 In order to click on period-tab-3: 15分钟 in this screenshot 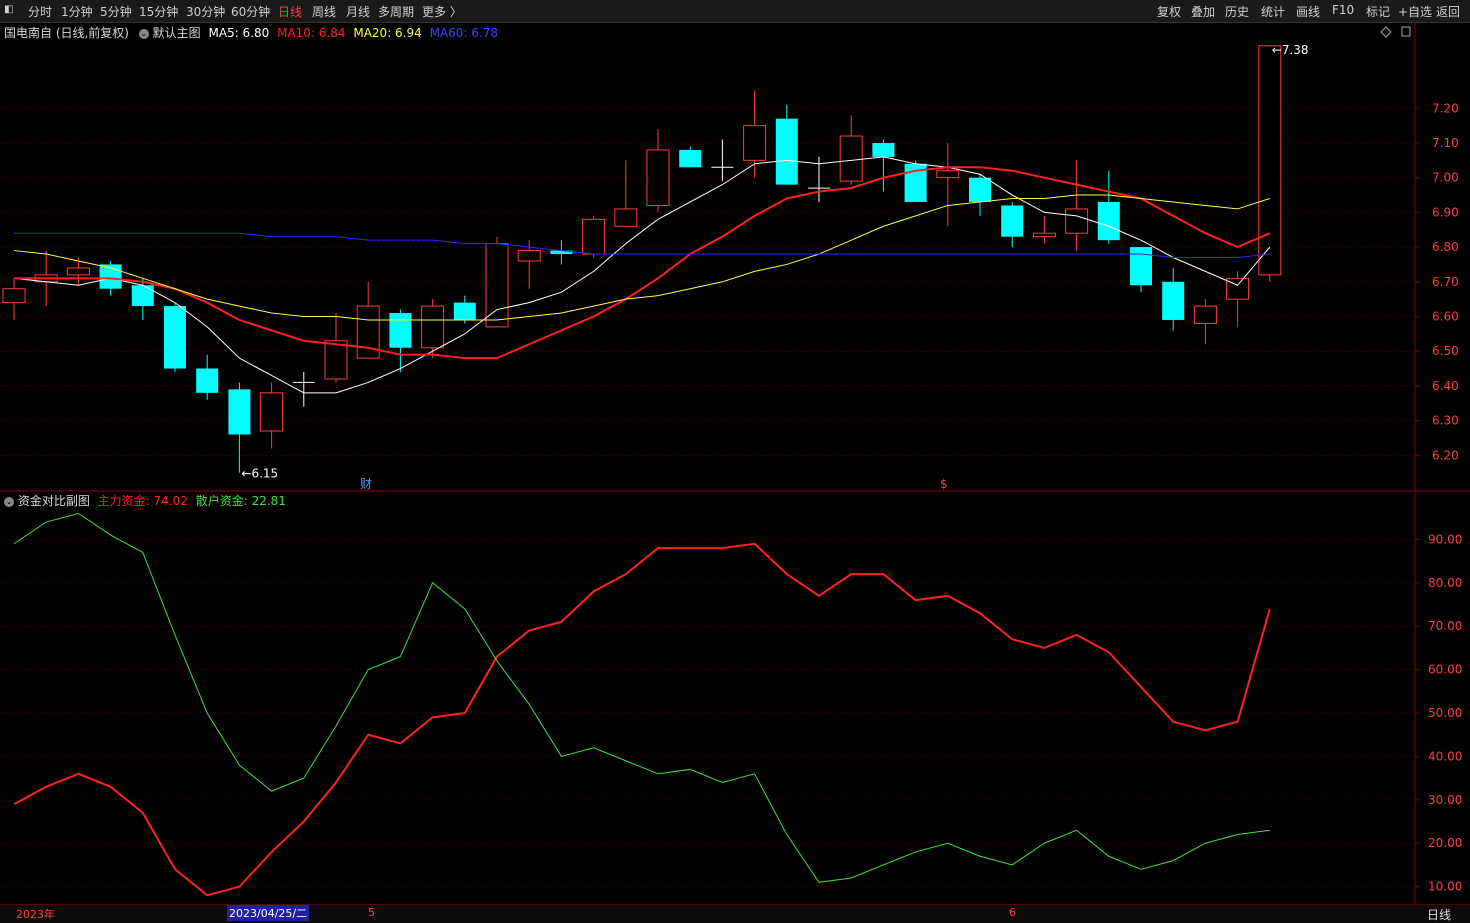, I will do `click(158, 11)`.